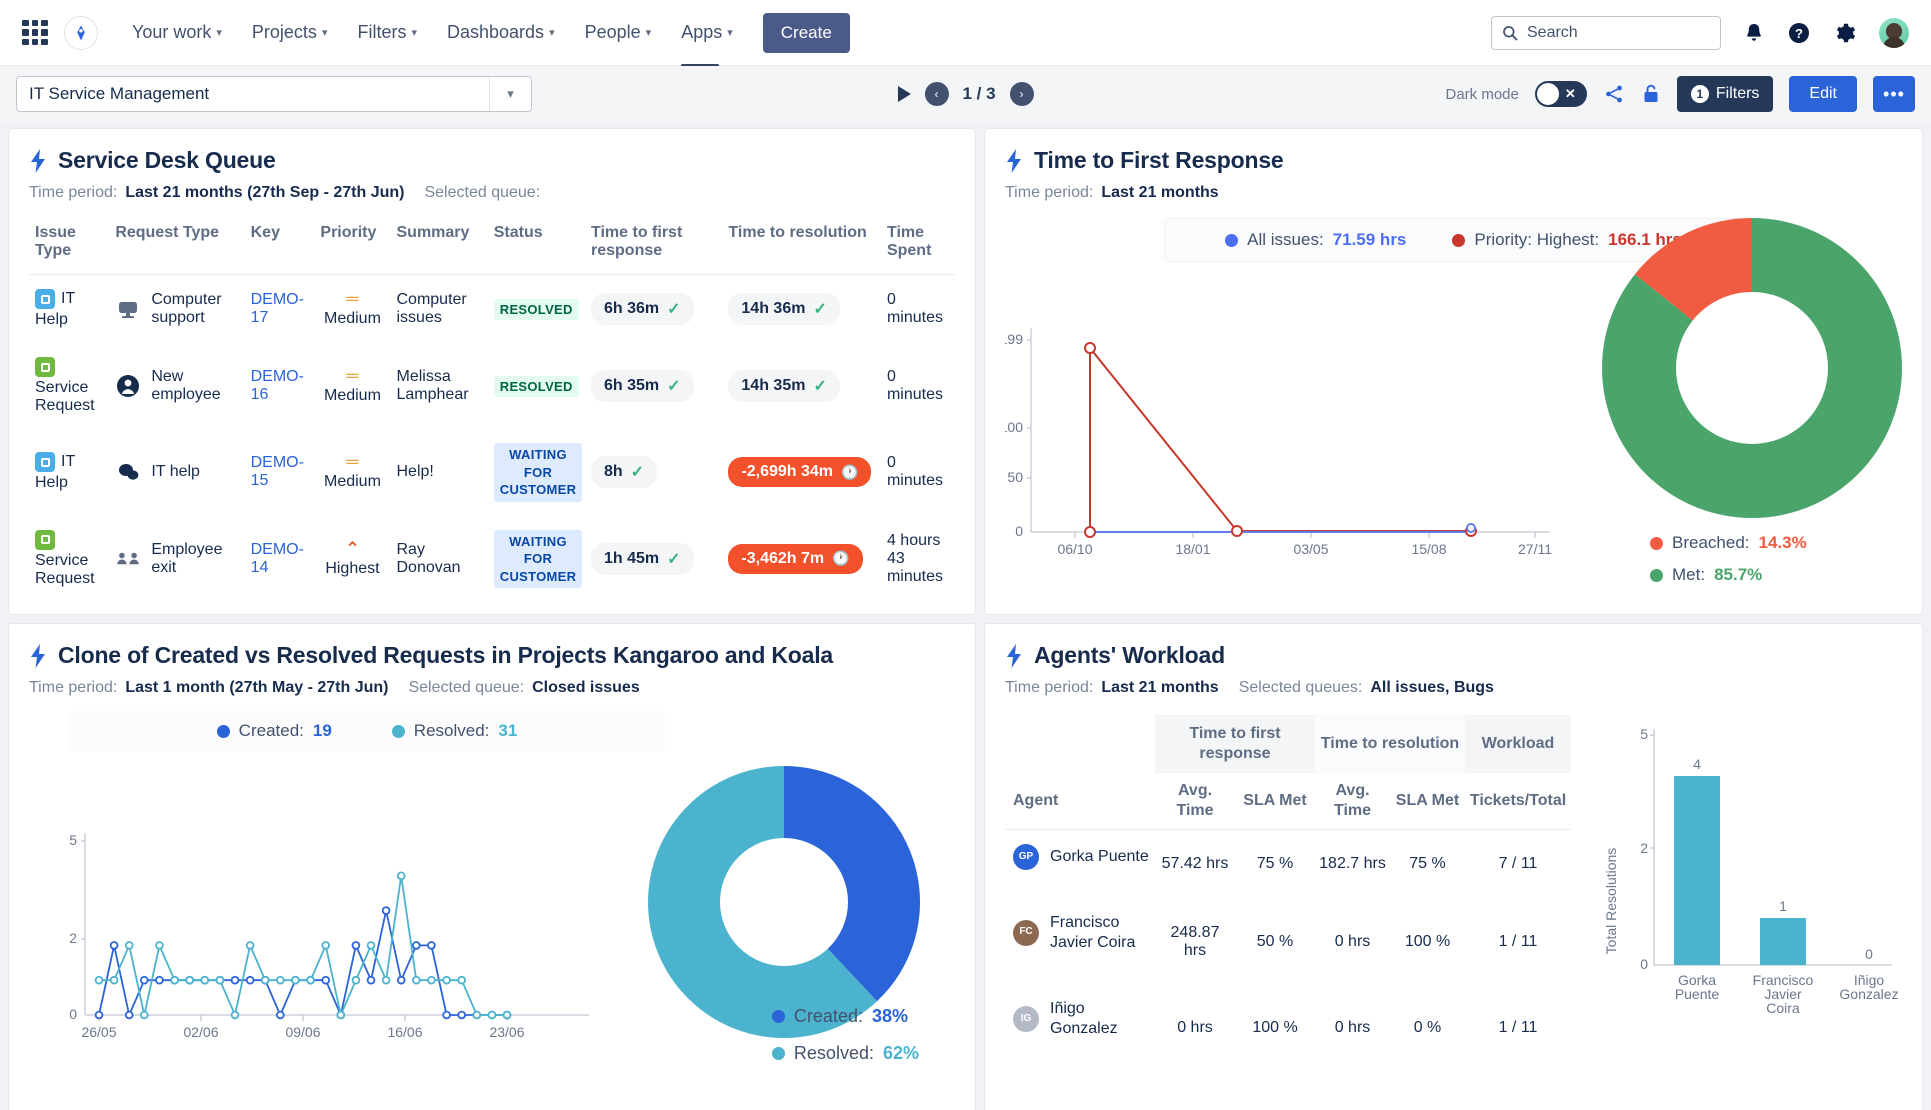 The width and height of the screenshot is (1931, 1110). Describe the element at coordinates (200, 1032) in the screenshot. I see `x-tick-1: 02/06` at that location.